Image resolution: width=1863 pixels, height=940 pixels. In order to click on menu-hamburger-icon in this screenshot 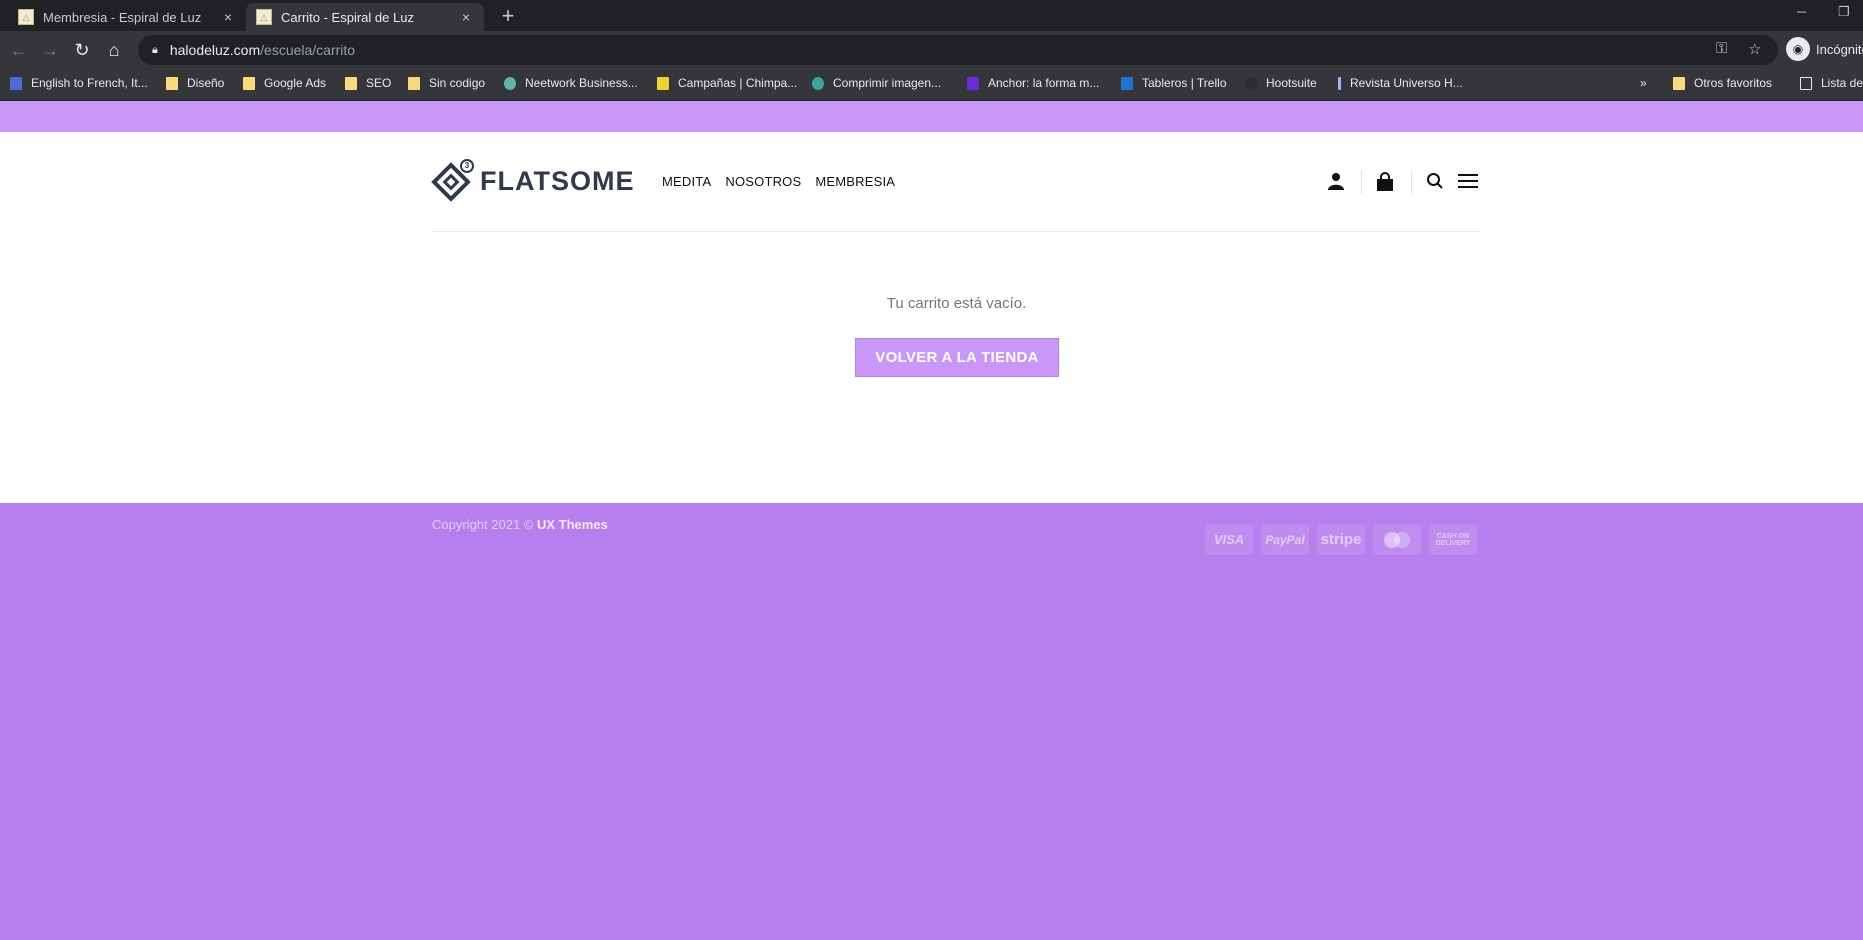, I will do `click(1468, 182)`.